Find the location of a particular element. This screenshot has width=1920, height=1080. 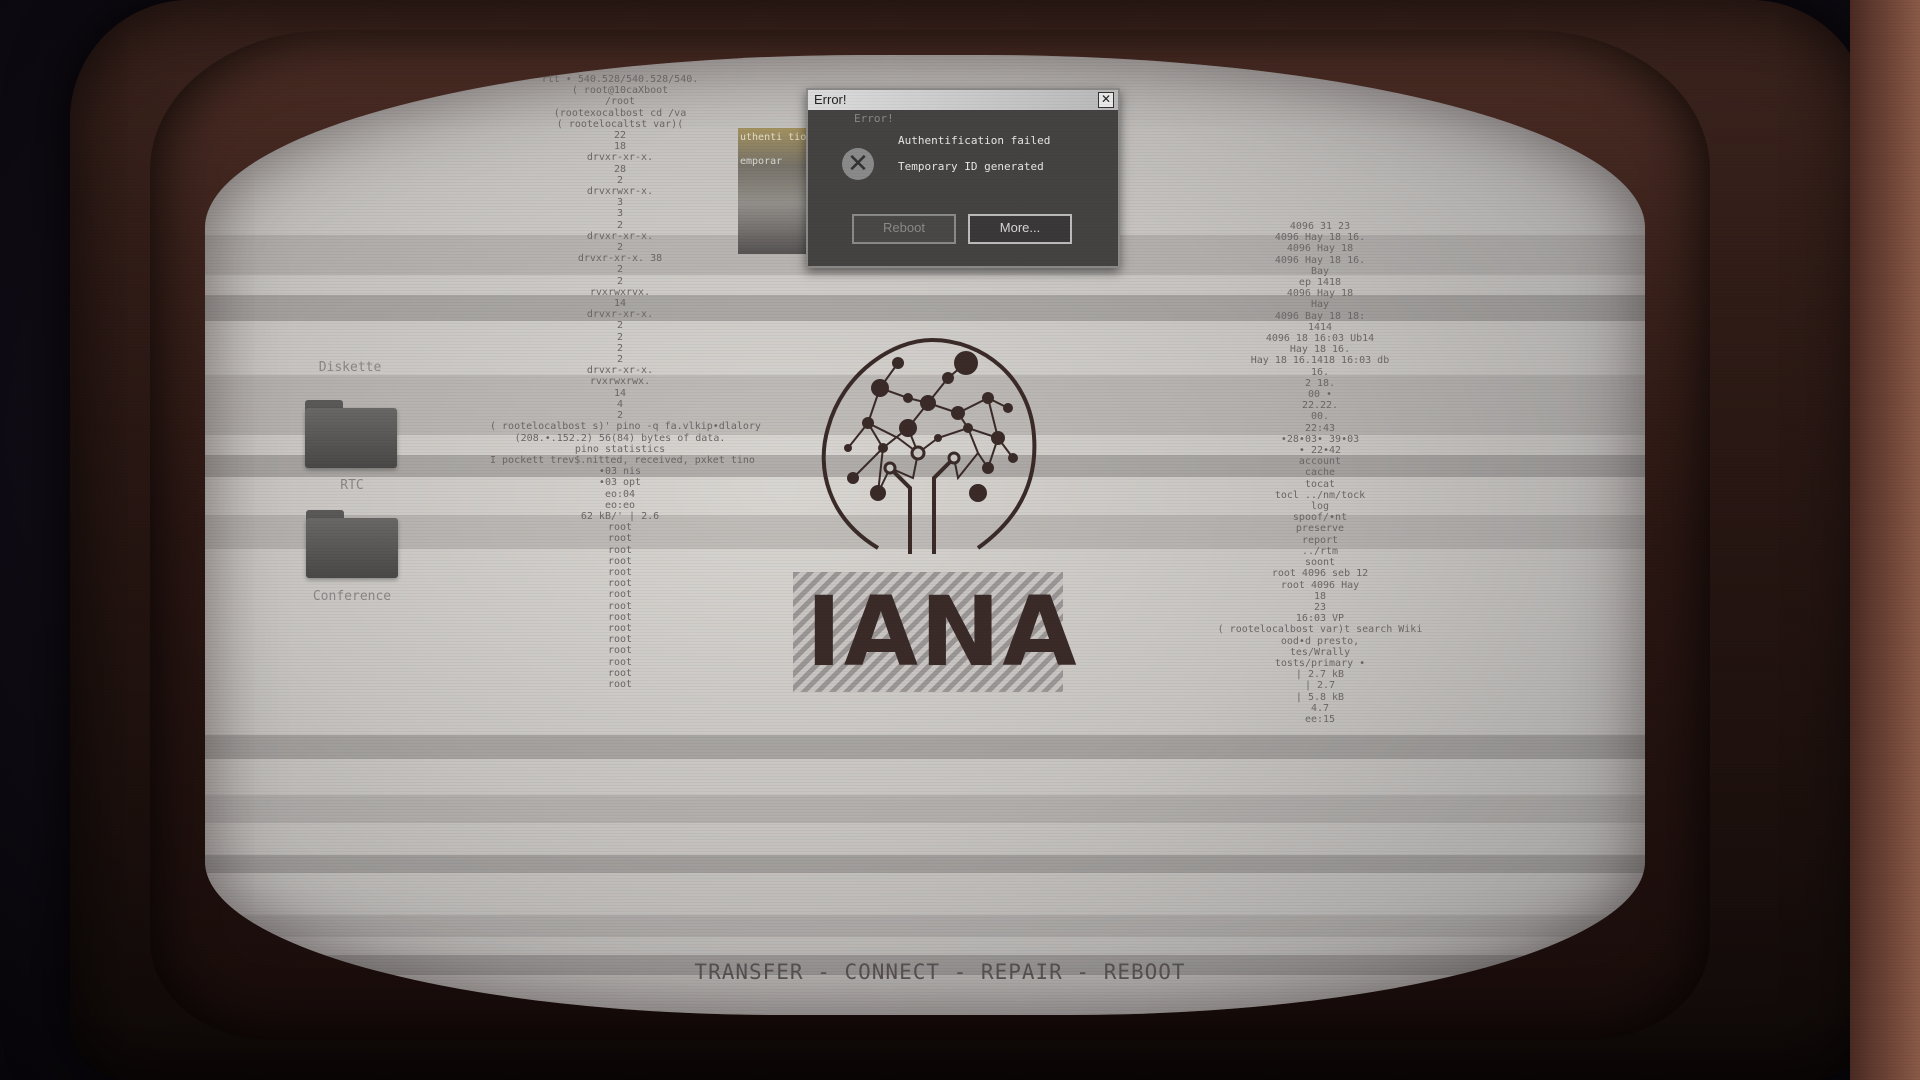

terminal-line: (208.•.152.2) 56(84) bytes of data. is located at coordinates (620, 438).